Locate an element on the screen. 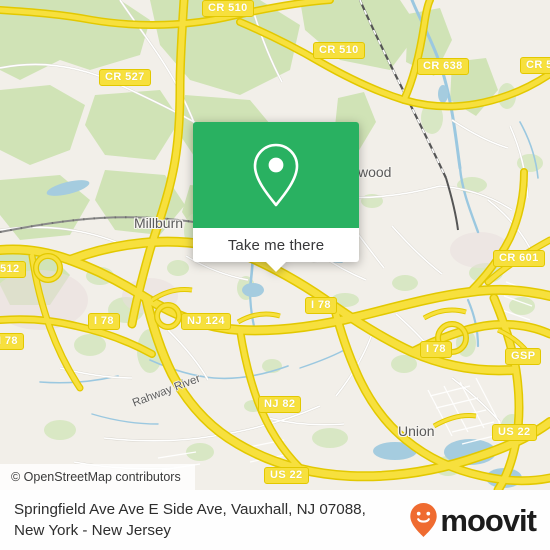 The width and height of the screenshot is (550, 550). road-shield: CR 5 is located at coordinates (535, 65).